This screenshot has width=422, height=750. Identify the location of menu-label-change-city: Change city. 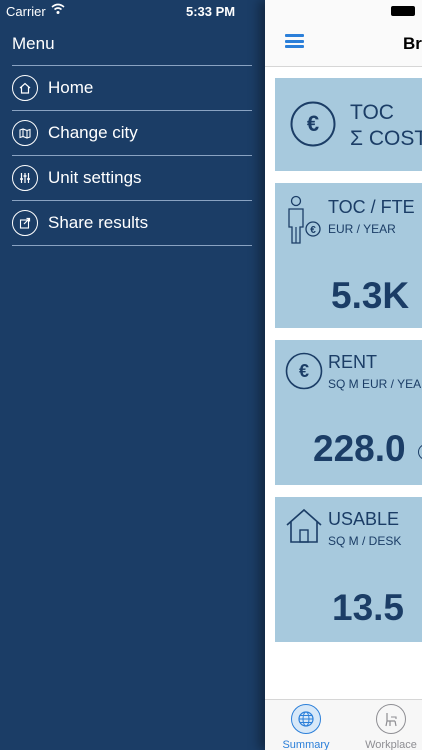
(93, 132).